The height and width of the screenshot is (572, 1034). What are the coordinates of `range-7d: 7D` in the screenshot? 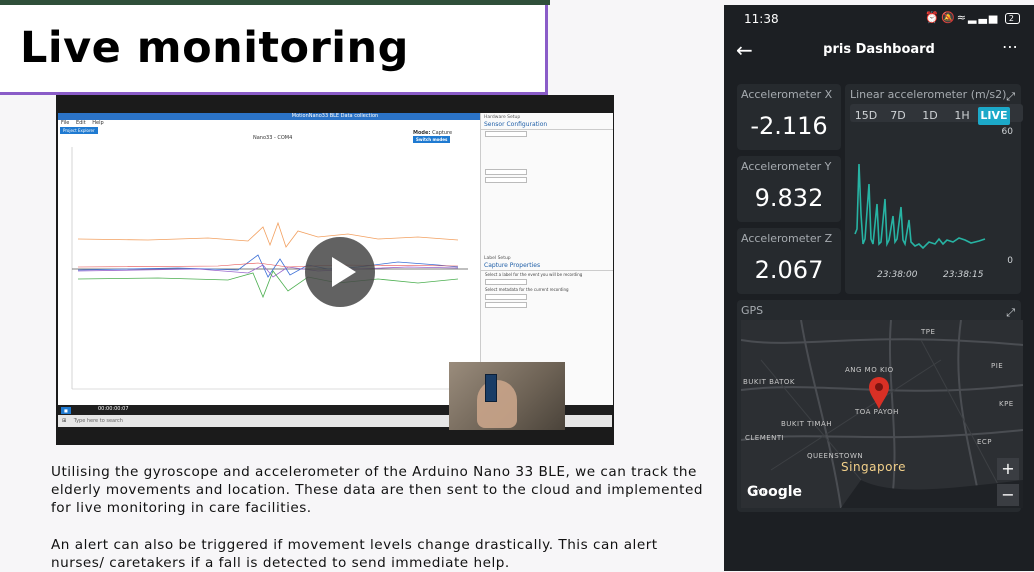 It's located at (898, 116).